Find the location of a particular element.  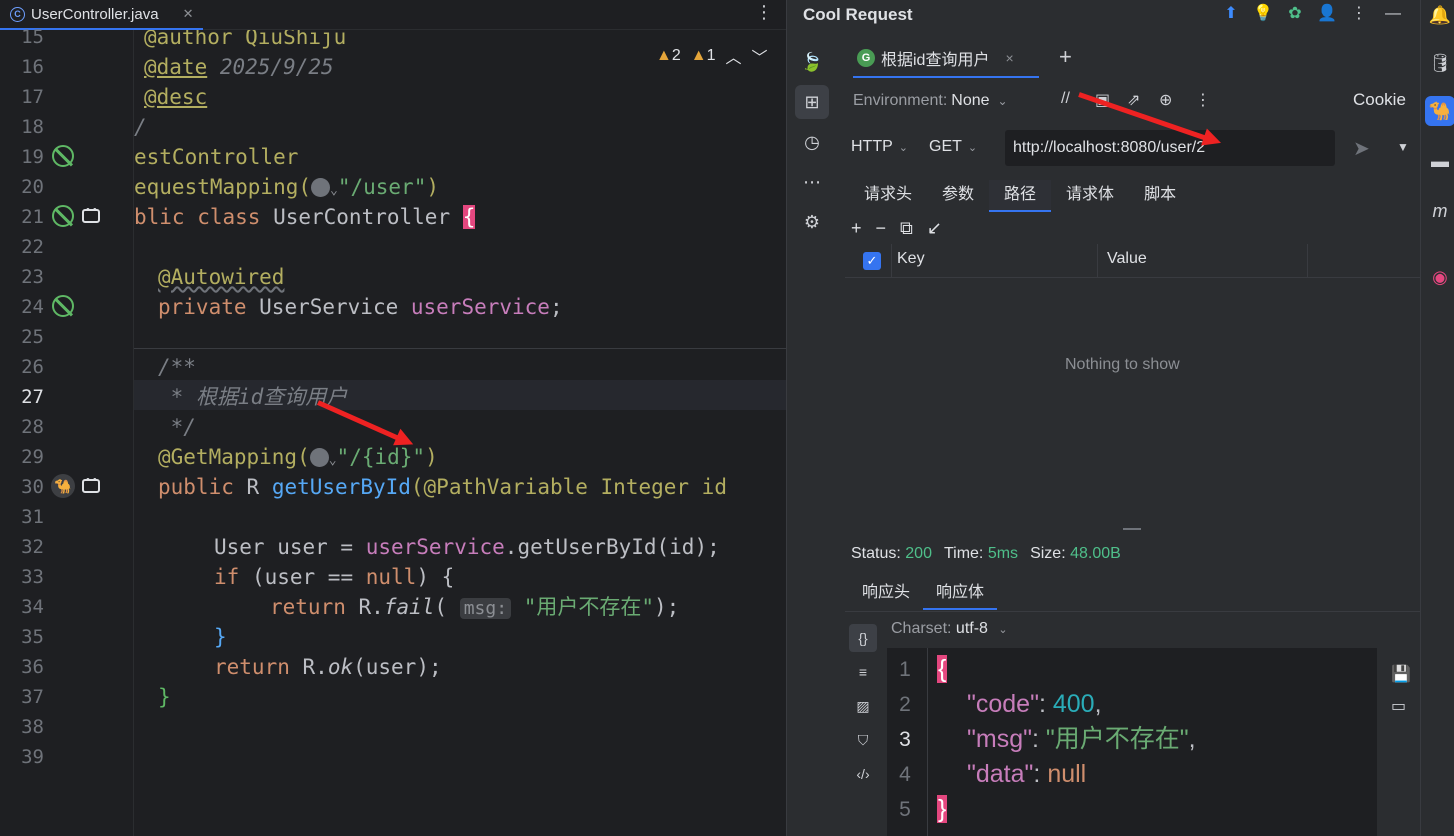

environment-selector: Environment: None ⌄ is located at coordinates (930, 101).